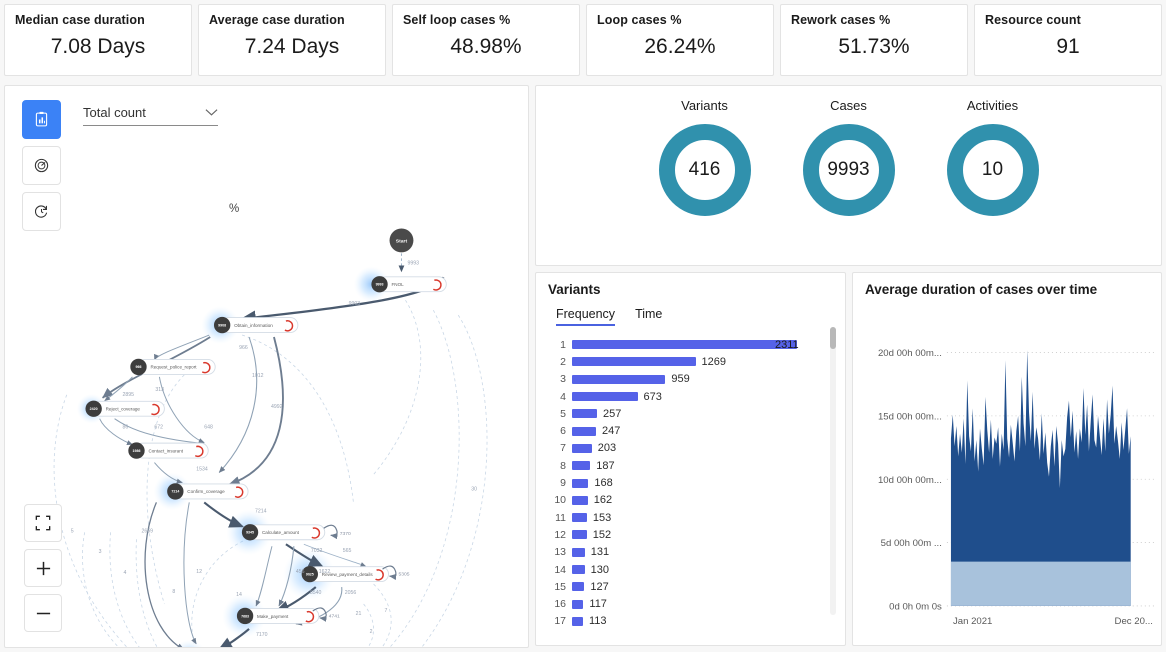  Describe the element at coordinates (563, 448) in the screenshot. I see `variant-rank: 7` at that location.